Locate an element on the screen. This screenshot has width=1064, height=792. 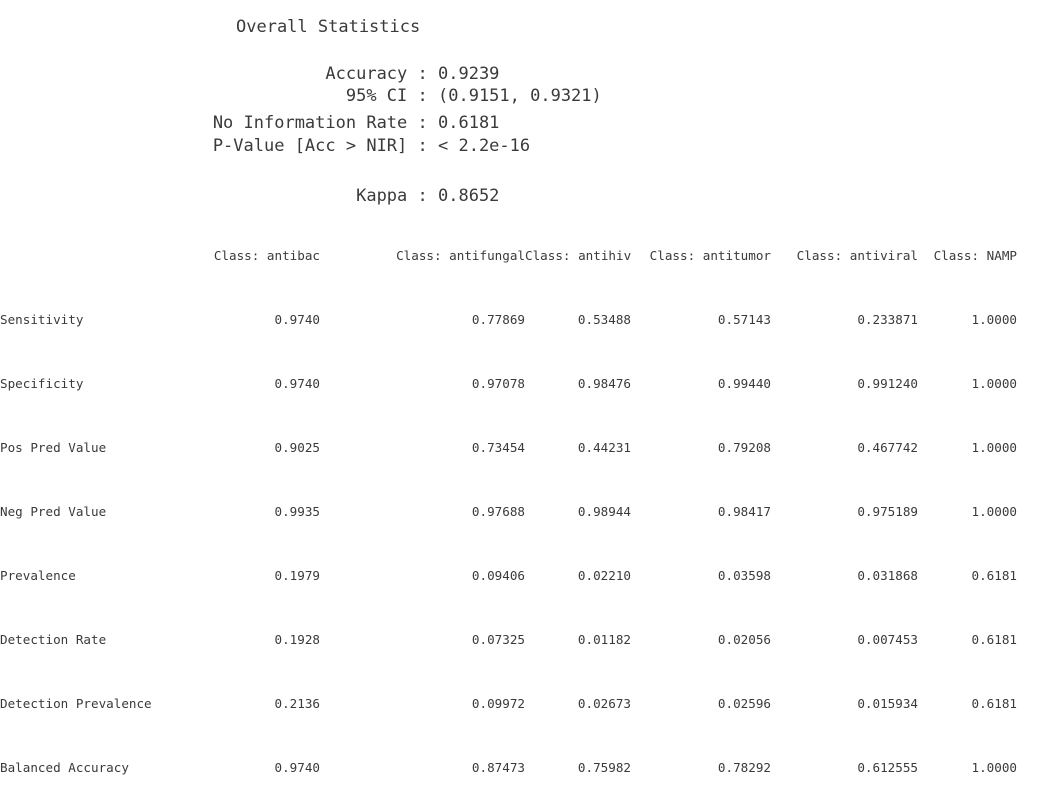
stat-no-information-rate: No Information Rate : 0.6181 is located at coordinates (418, 123).